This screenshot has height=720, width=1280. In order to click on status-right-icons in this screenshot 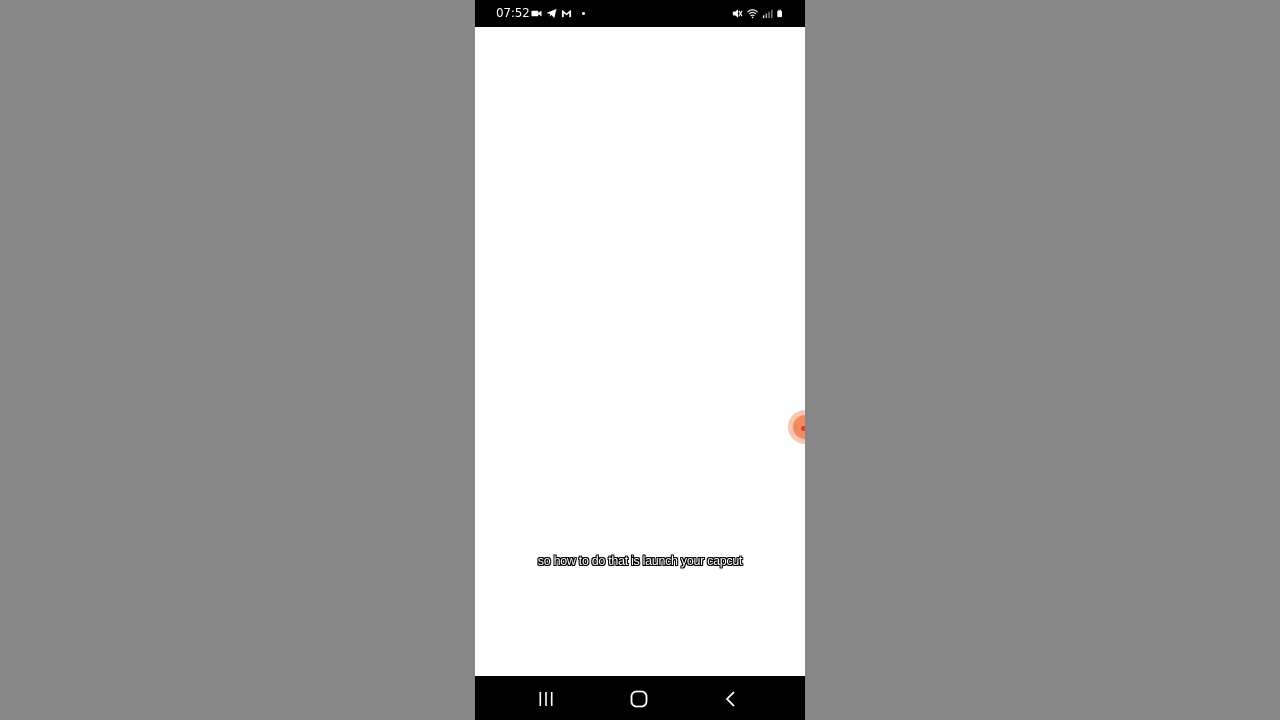, I will do `click(758, 13)`.